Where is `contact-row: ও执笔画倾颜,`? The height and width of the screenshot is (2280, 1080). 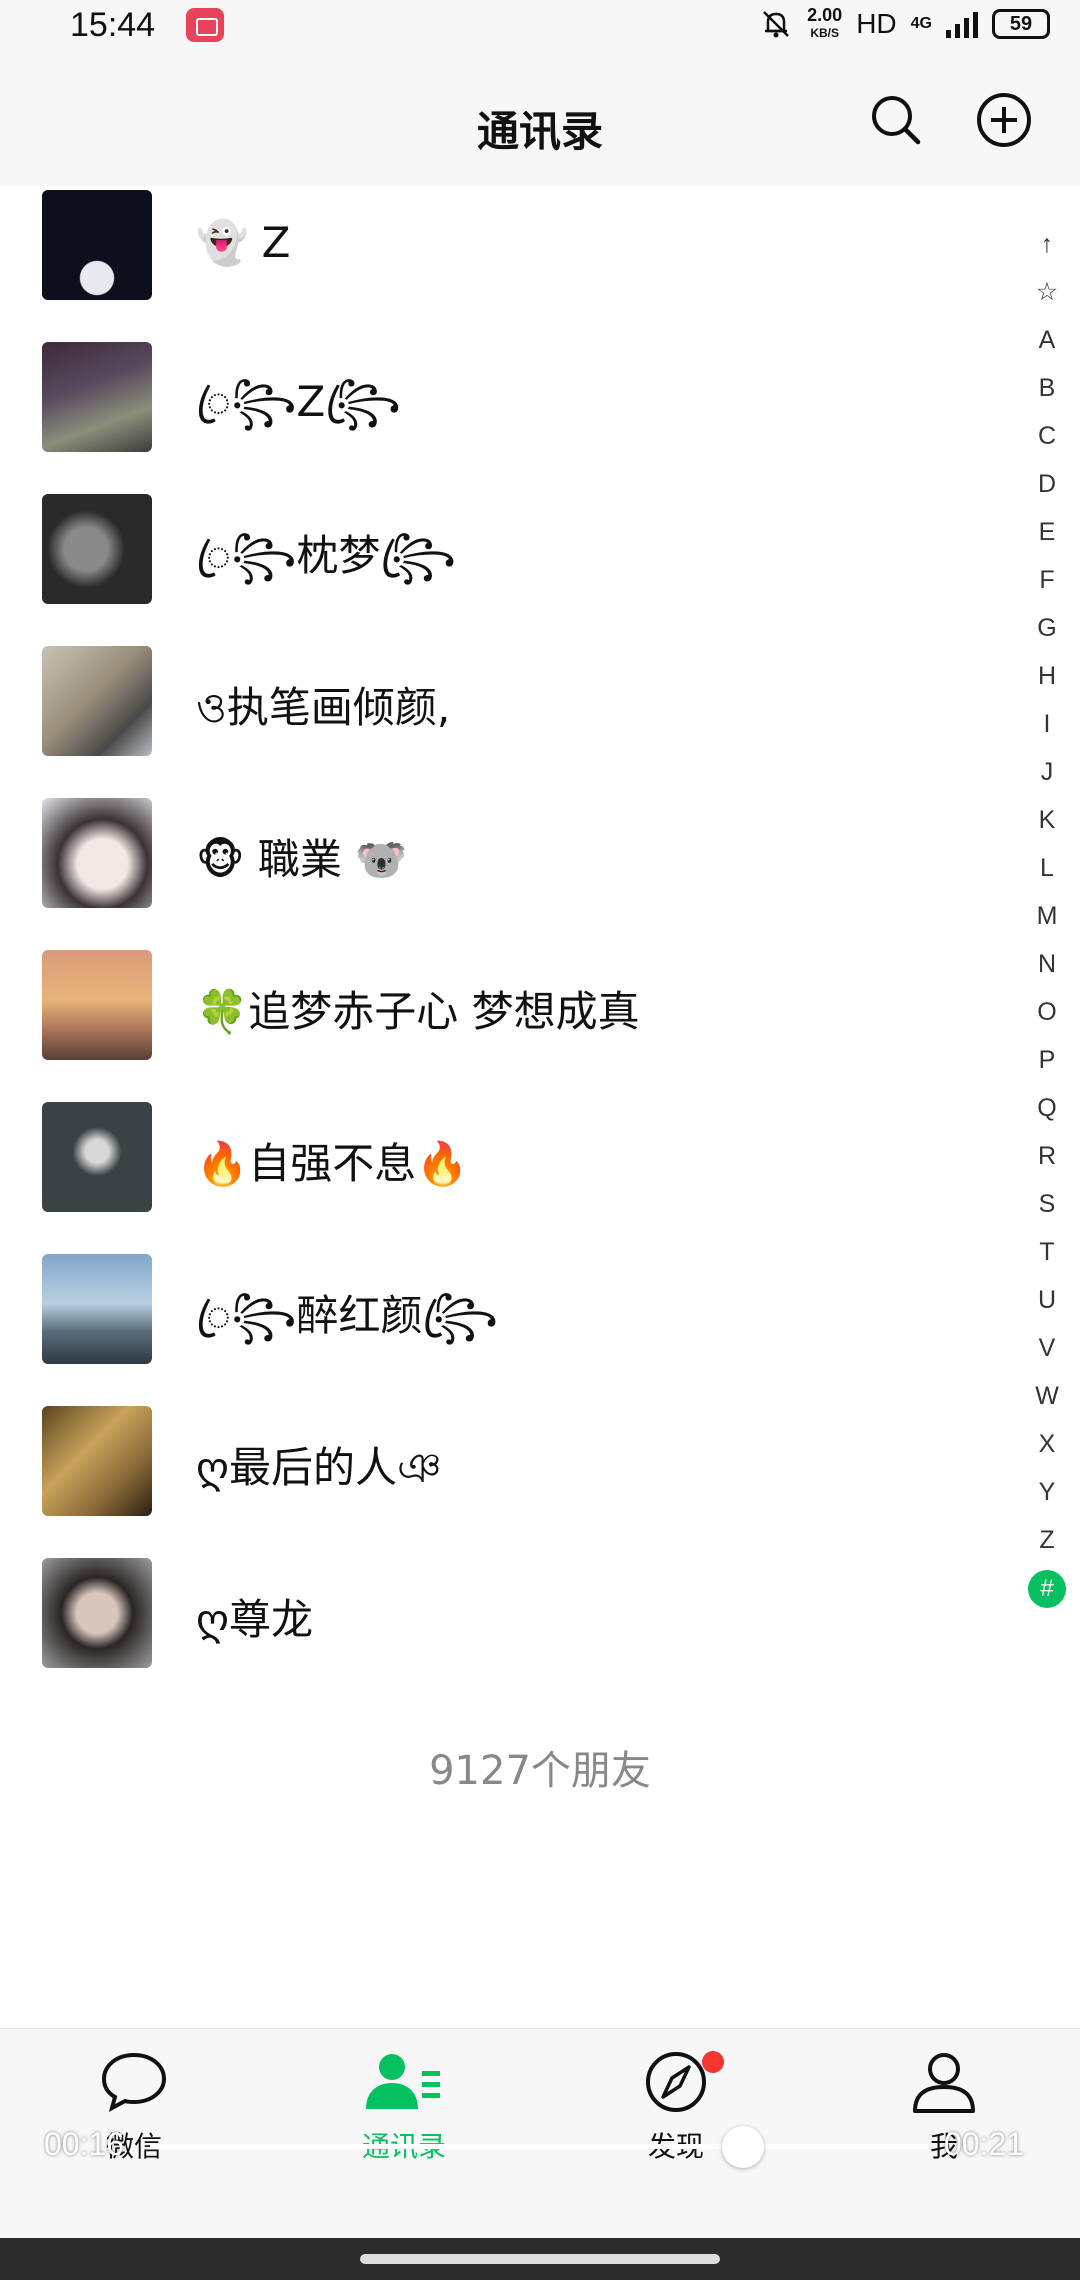
contact-row: ও执笔画倾颜, is located at coordinates (520, 718).